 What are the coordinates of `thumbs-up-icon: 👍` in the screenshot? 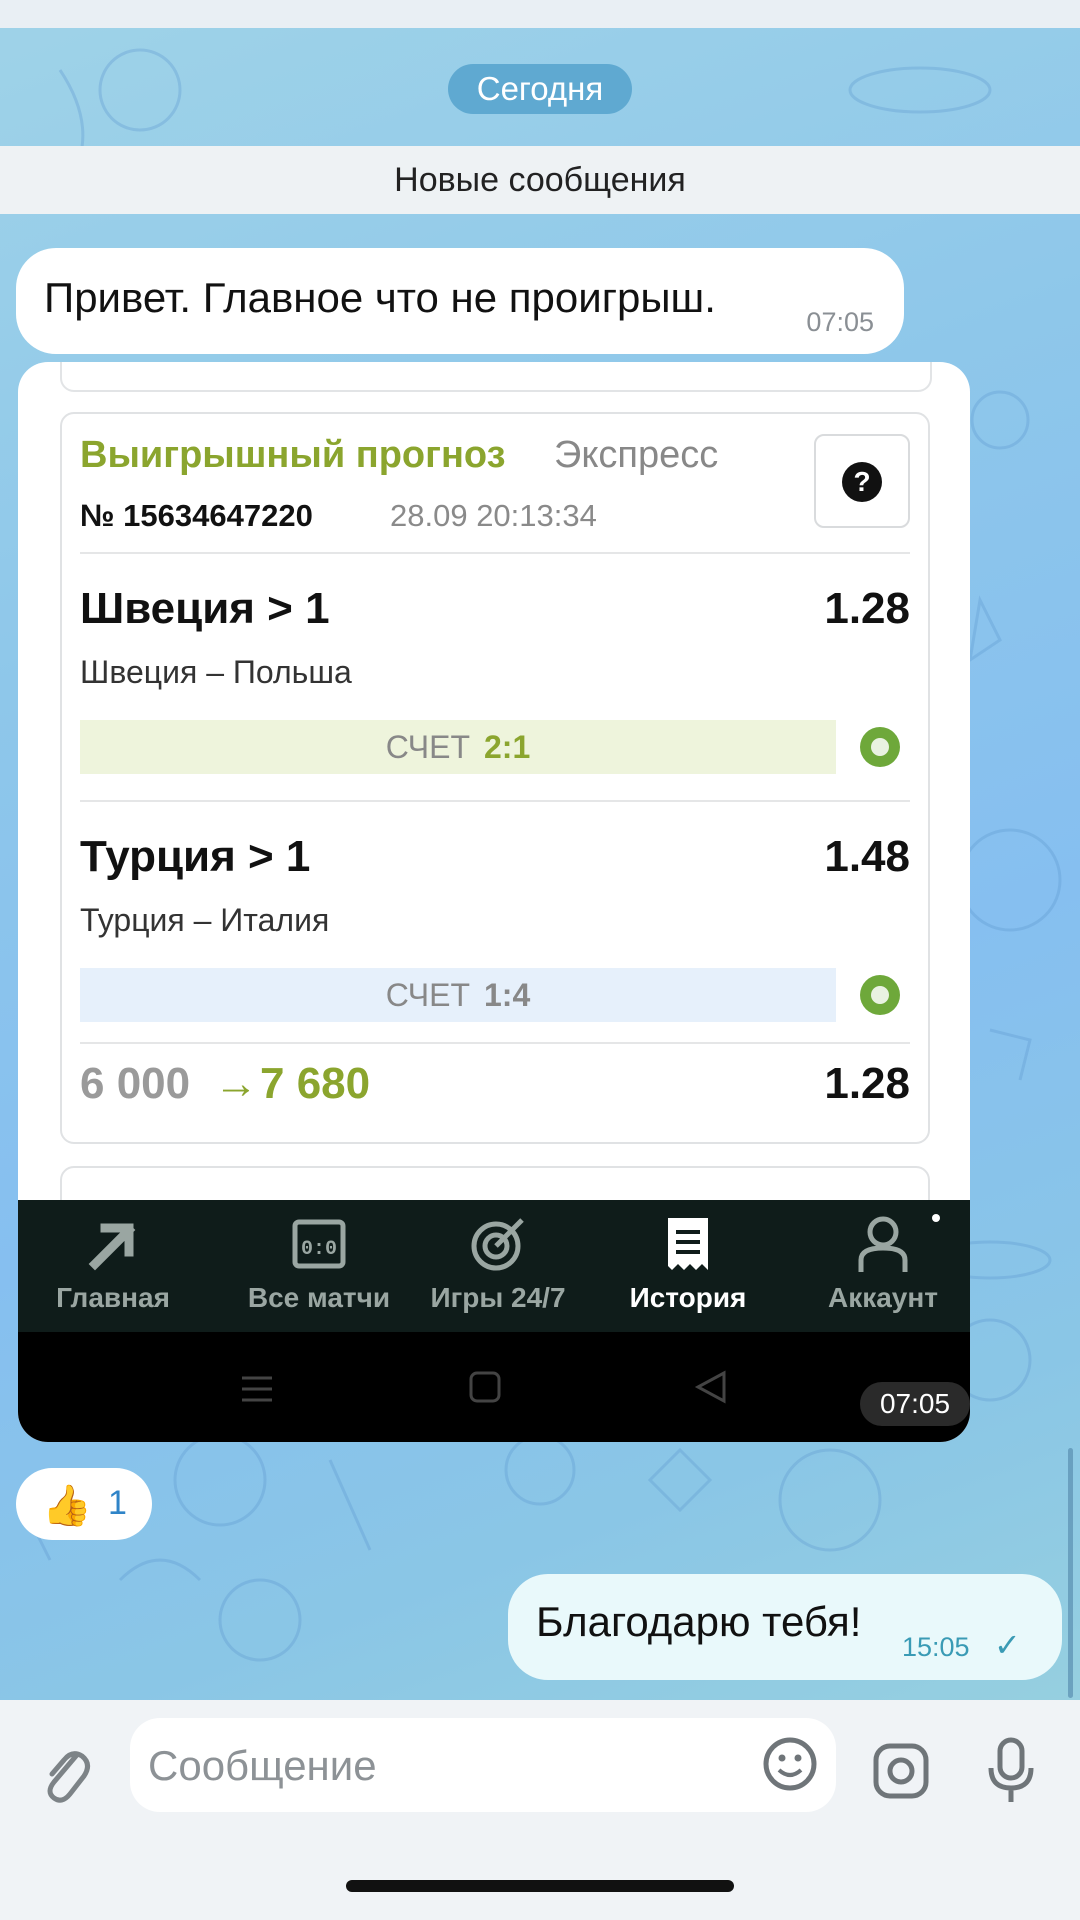 It's located at (67, 1506).